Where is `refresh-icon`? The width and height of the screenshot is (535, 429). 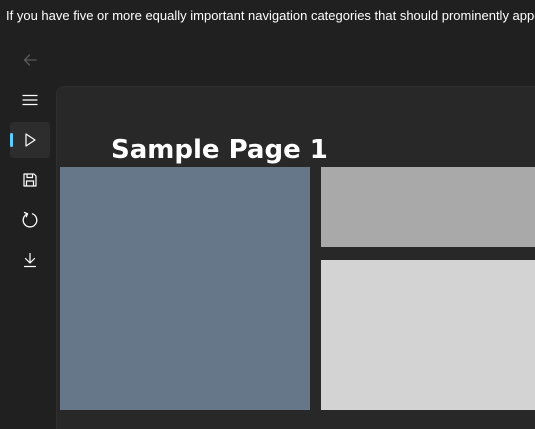
refresh-icon is located at coordinates (30, 220).